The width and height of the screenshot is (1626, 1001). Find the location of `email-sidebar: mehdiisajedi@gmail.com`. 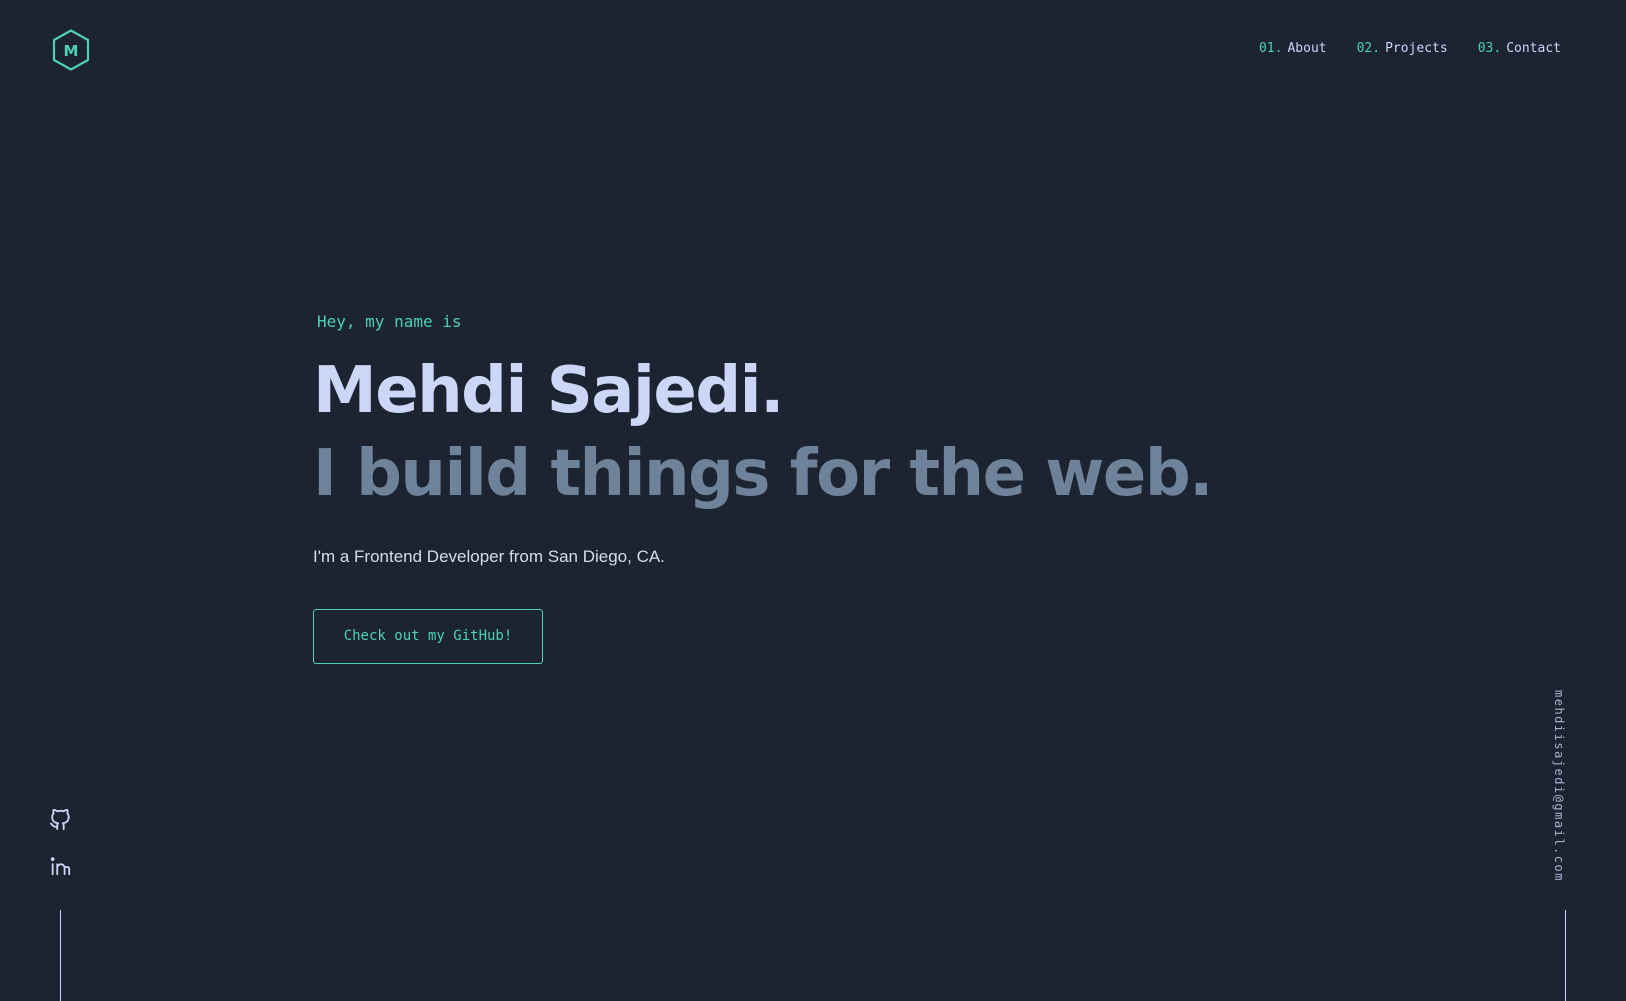

email-sidebar: mehdiisajedi@gmail.com is located at coordinates (1564, 786).